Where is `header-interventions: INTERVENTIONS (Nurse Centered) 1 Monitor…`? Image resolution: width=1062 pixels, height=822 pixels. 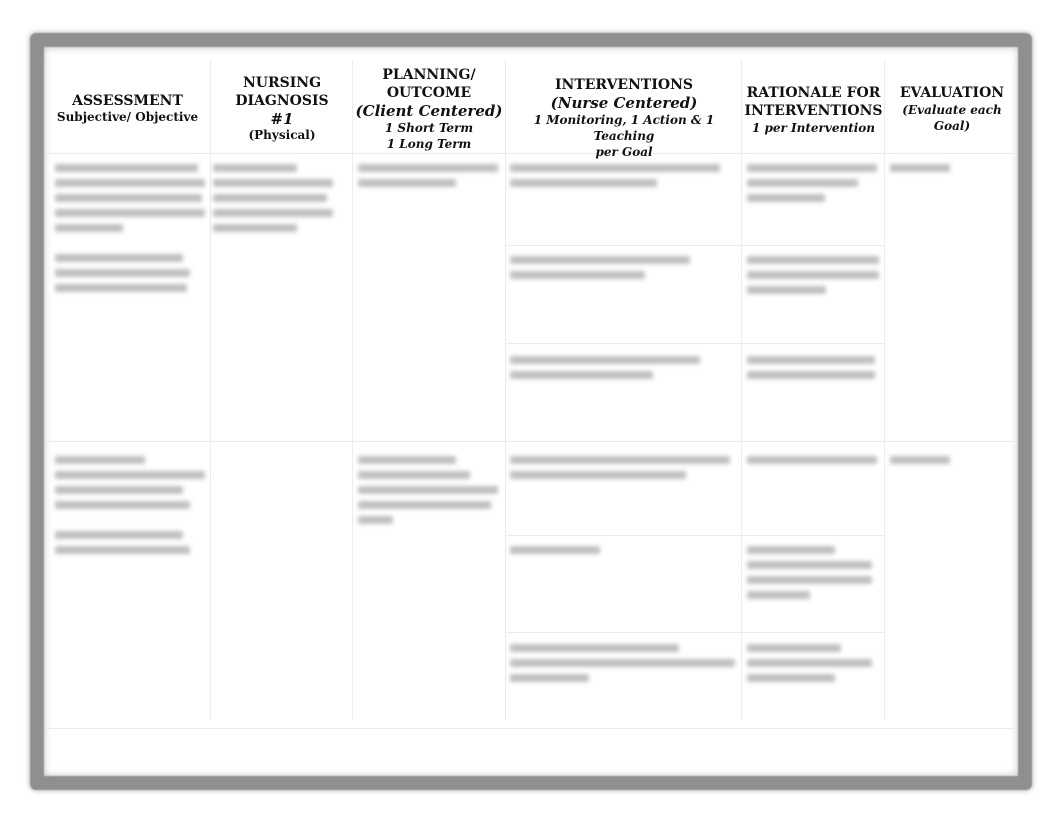 header-interventions: INTERVENTIONS (Nurse Centered) 1 Monitor… is located at coordinates (624, 118).